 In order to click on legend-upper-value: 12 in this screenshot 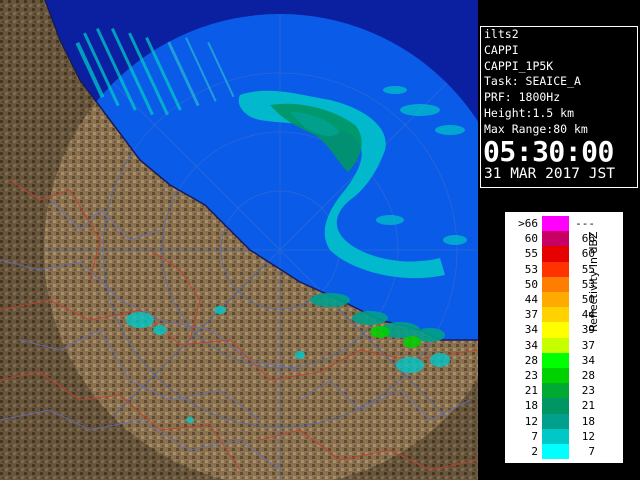, I will do `click(588, 436)`.